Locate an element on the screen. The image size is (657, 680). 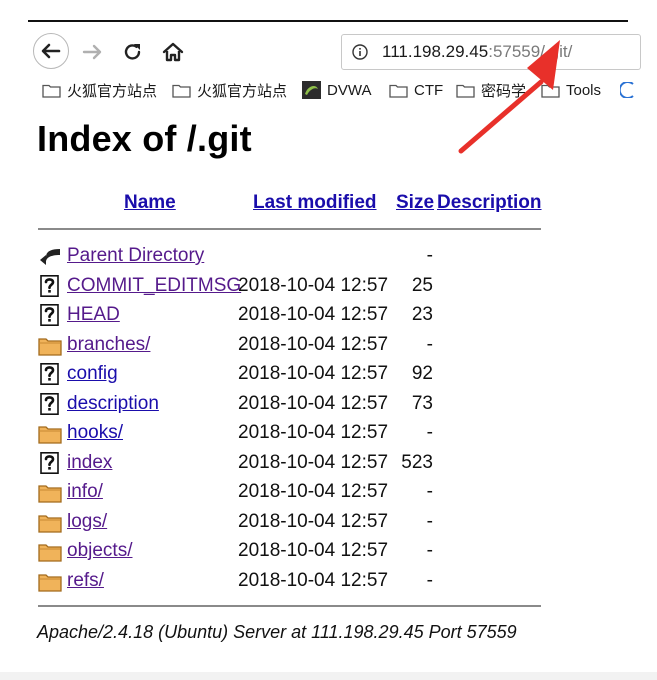
file-link: index is located at coordinates (89, 463).